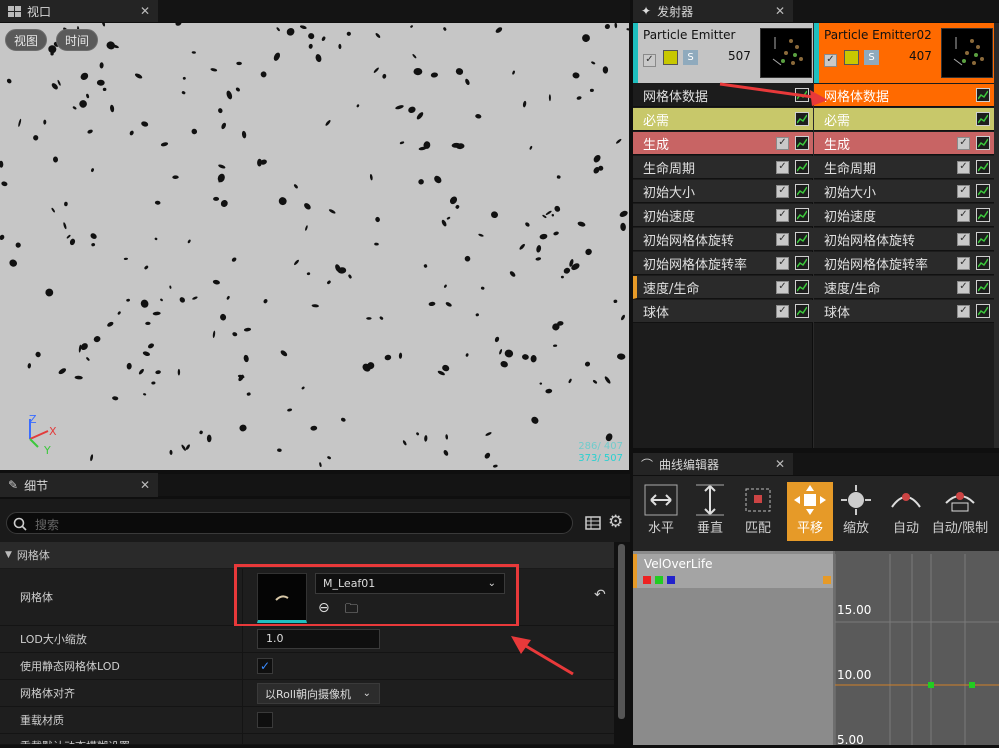 The height and width of the screenshot is (748, 999). I want to click on static-lod-checkbox: ✓, so click(265, 666).